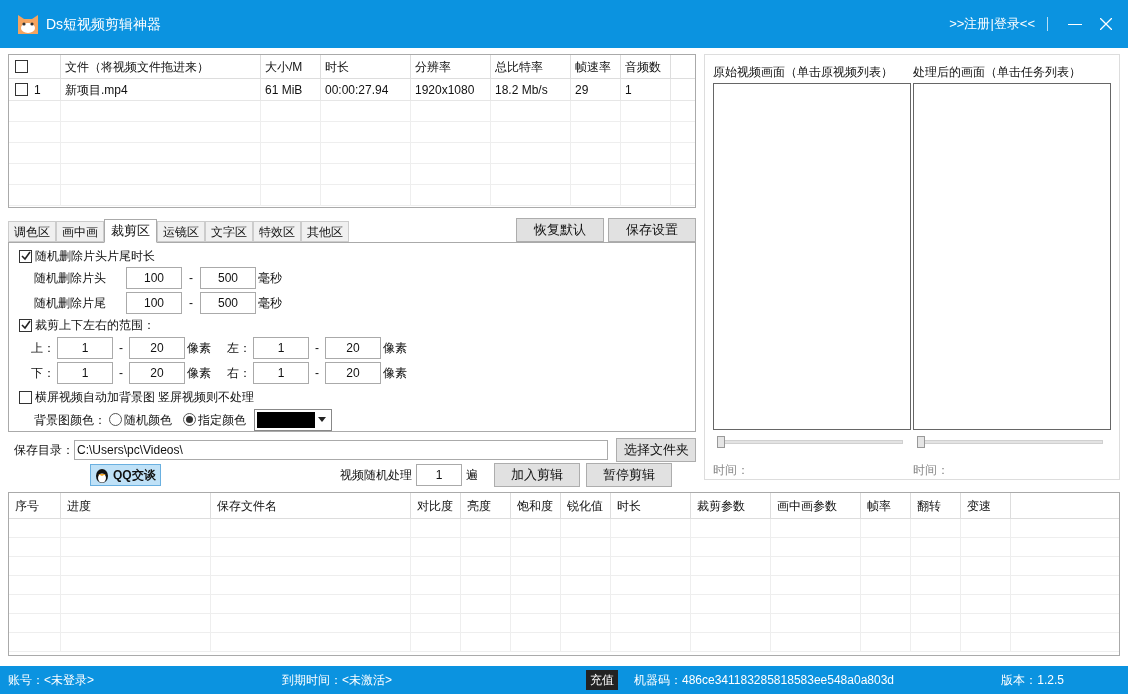 This screenshot has width=1128, height=694. Describe the element at coordinates (1032, 680) in the screenshot. I see `version-label: 版本：1.2.5` at that location.